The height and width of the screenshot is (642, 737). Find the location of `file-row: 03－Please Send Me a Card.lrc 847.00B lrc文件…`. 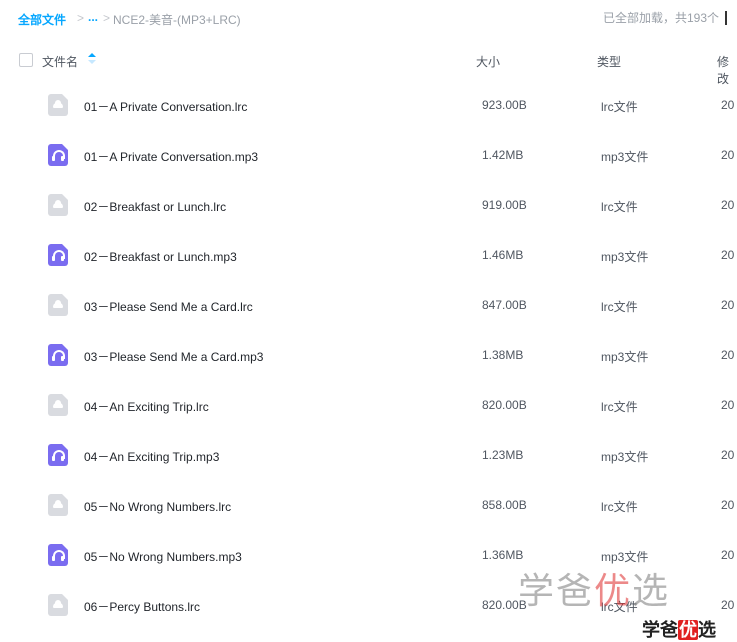

file-row: 03－Please Send Me a Card.lrc 847.00B lrc文件… is located at coordinates (368, 305).